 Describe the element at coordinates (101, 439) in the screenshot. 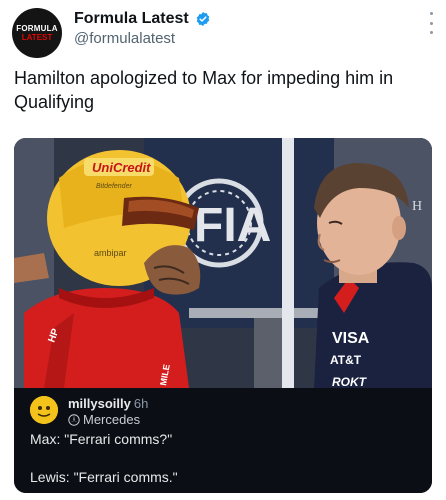

I see `reply-quote-line1: Max: "Ferrari comms?"` at that location.